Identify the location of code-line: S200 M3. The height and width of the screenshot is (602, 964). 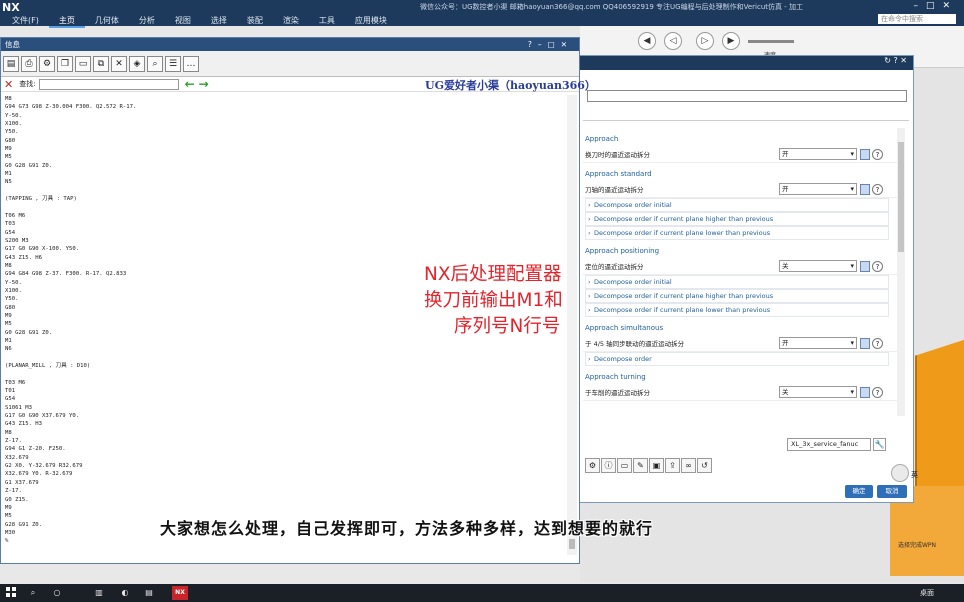
(17, 240).